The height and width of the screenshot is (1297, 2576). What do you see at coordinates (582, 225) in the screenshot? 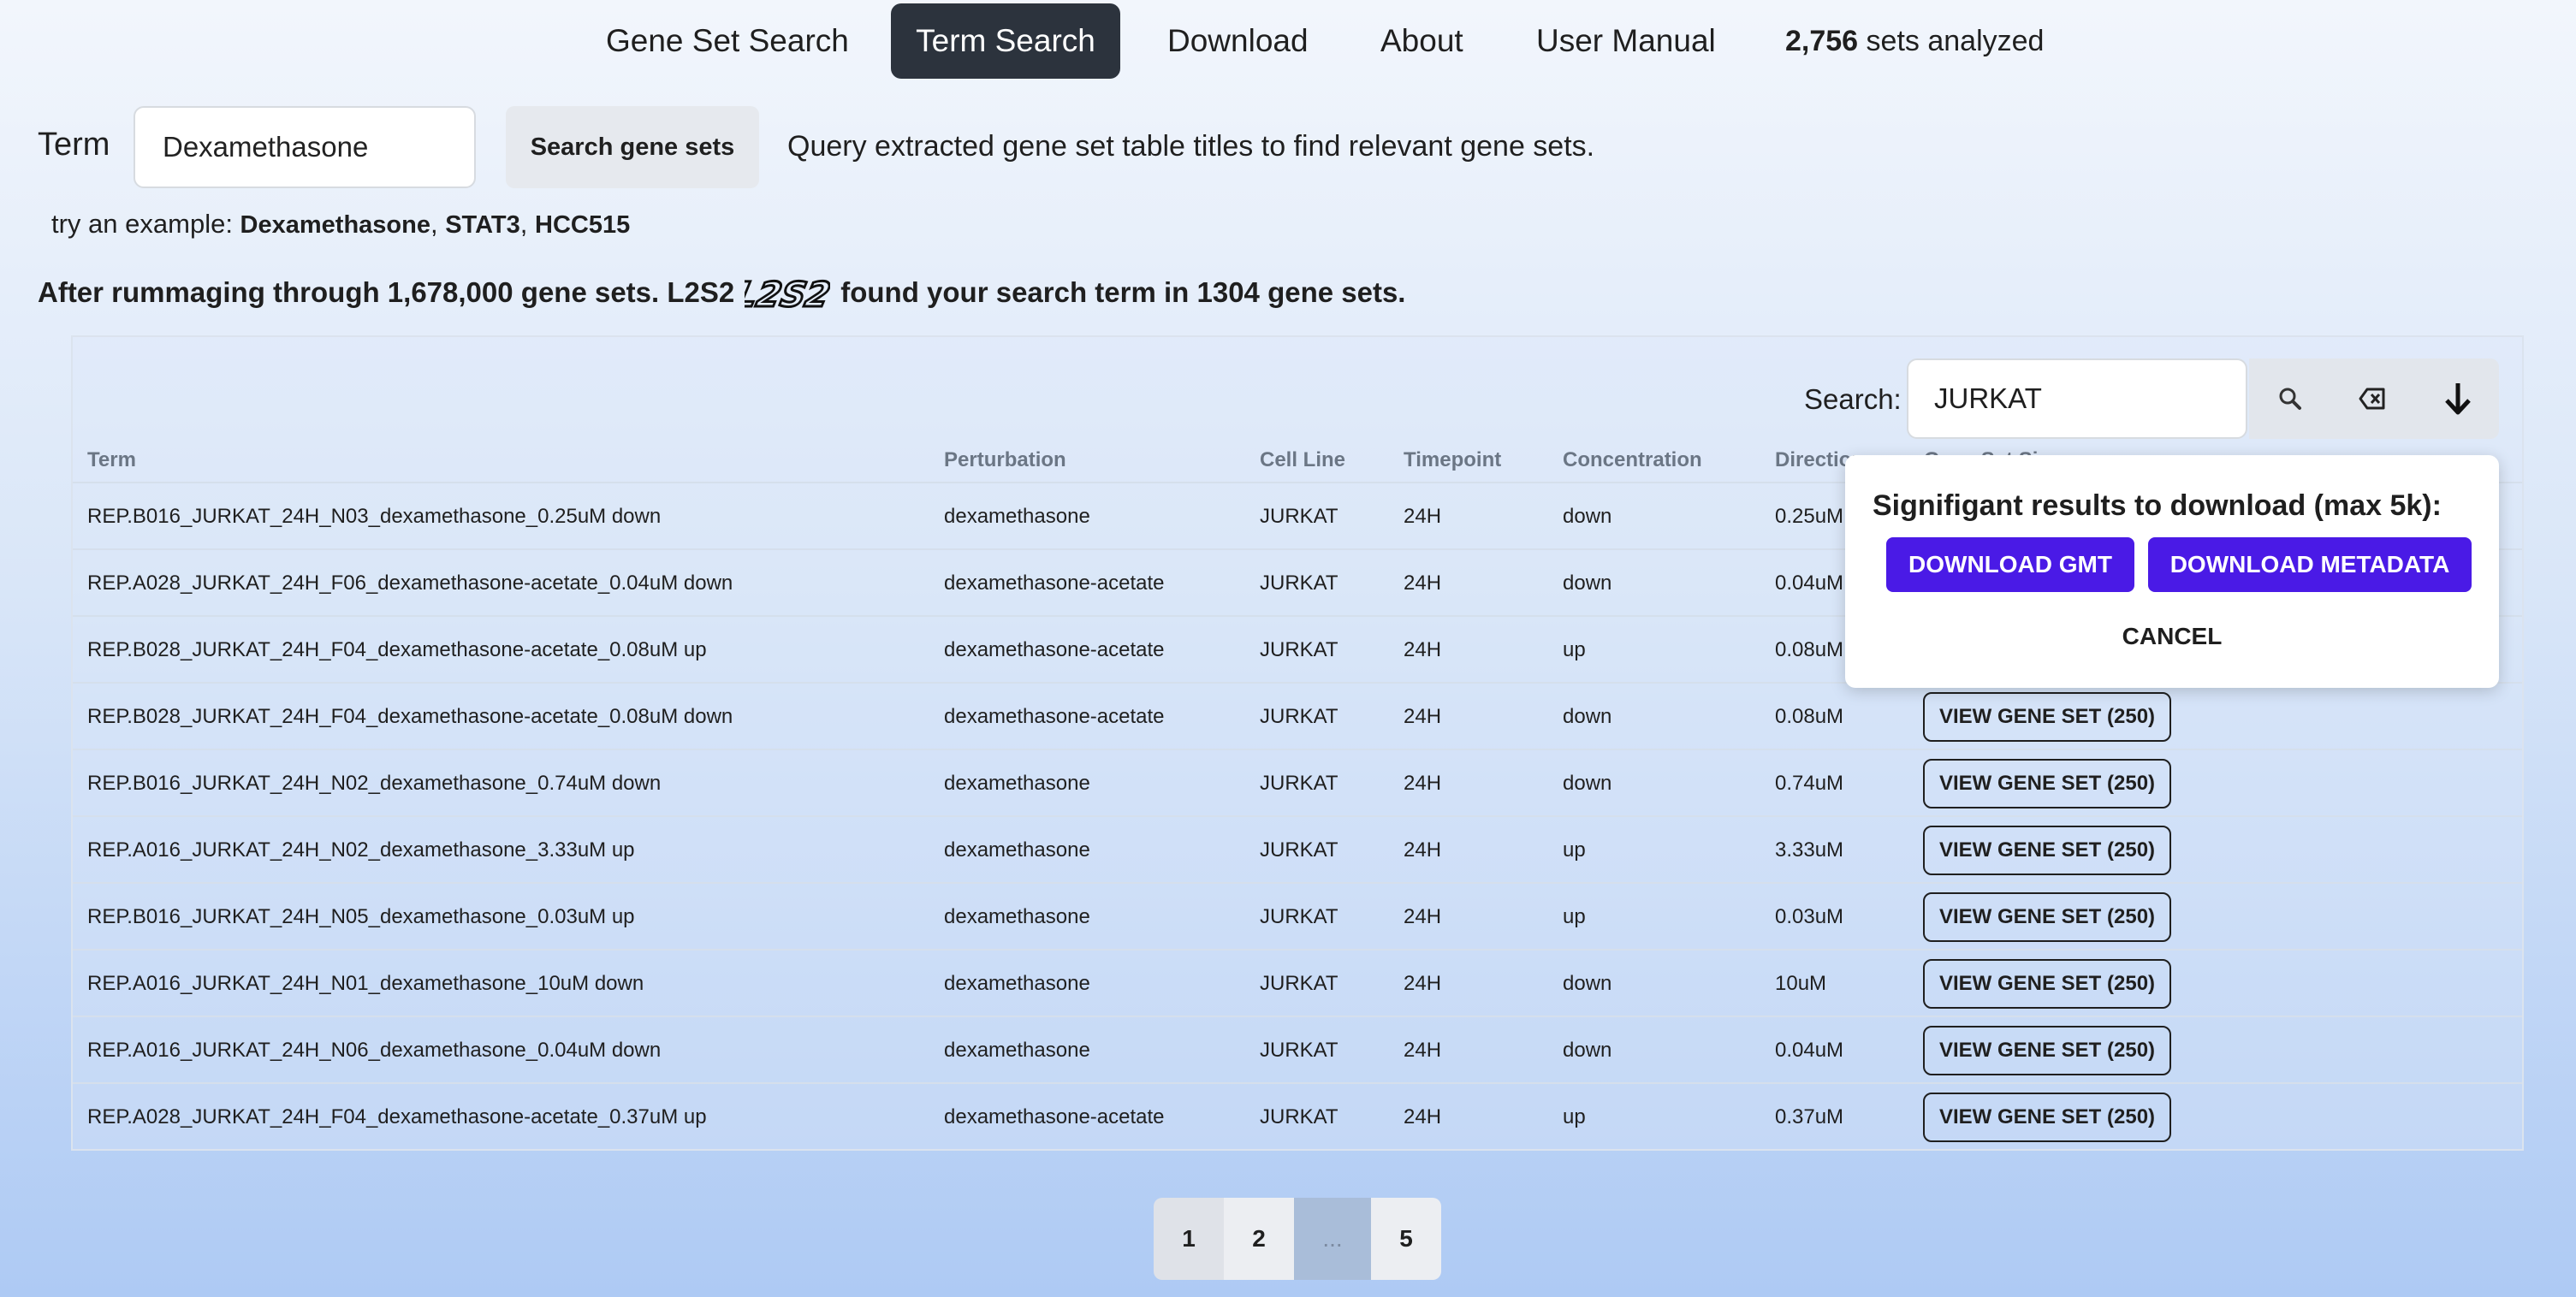
I see `example-link-hcc515: HCC515` at bounding box center [582, 225].